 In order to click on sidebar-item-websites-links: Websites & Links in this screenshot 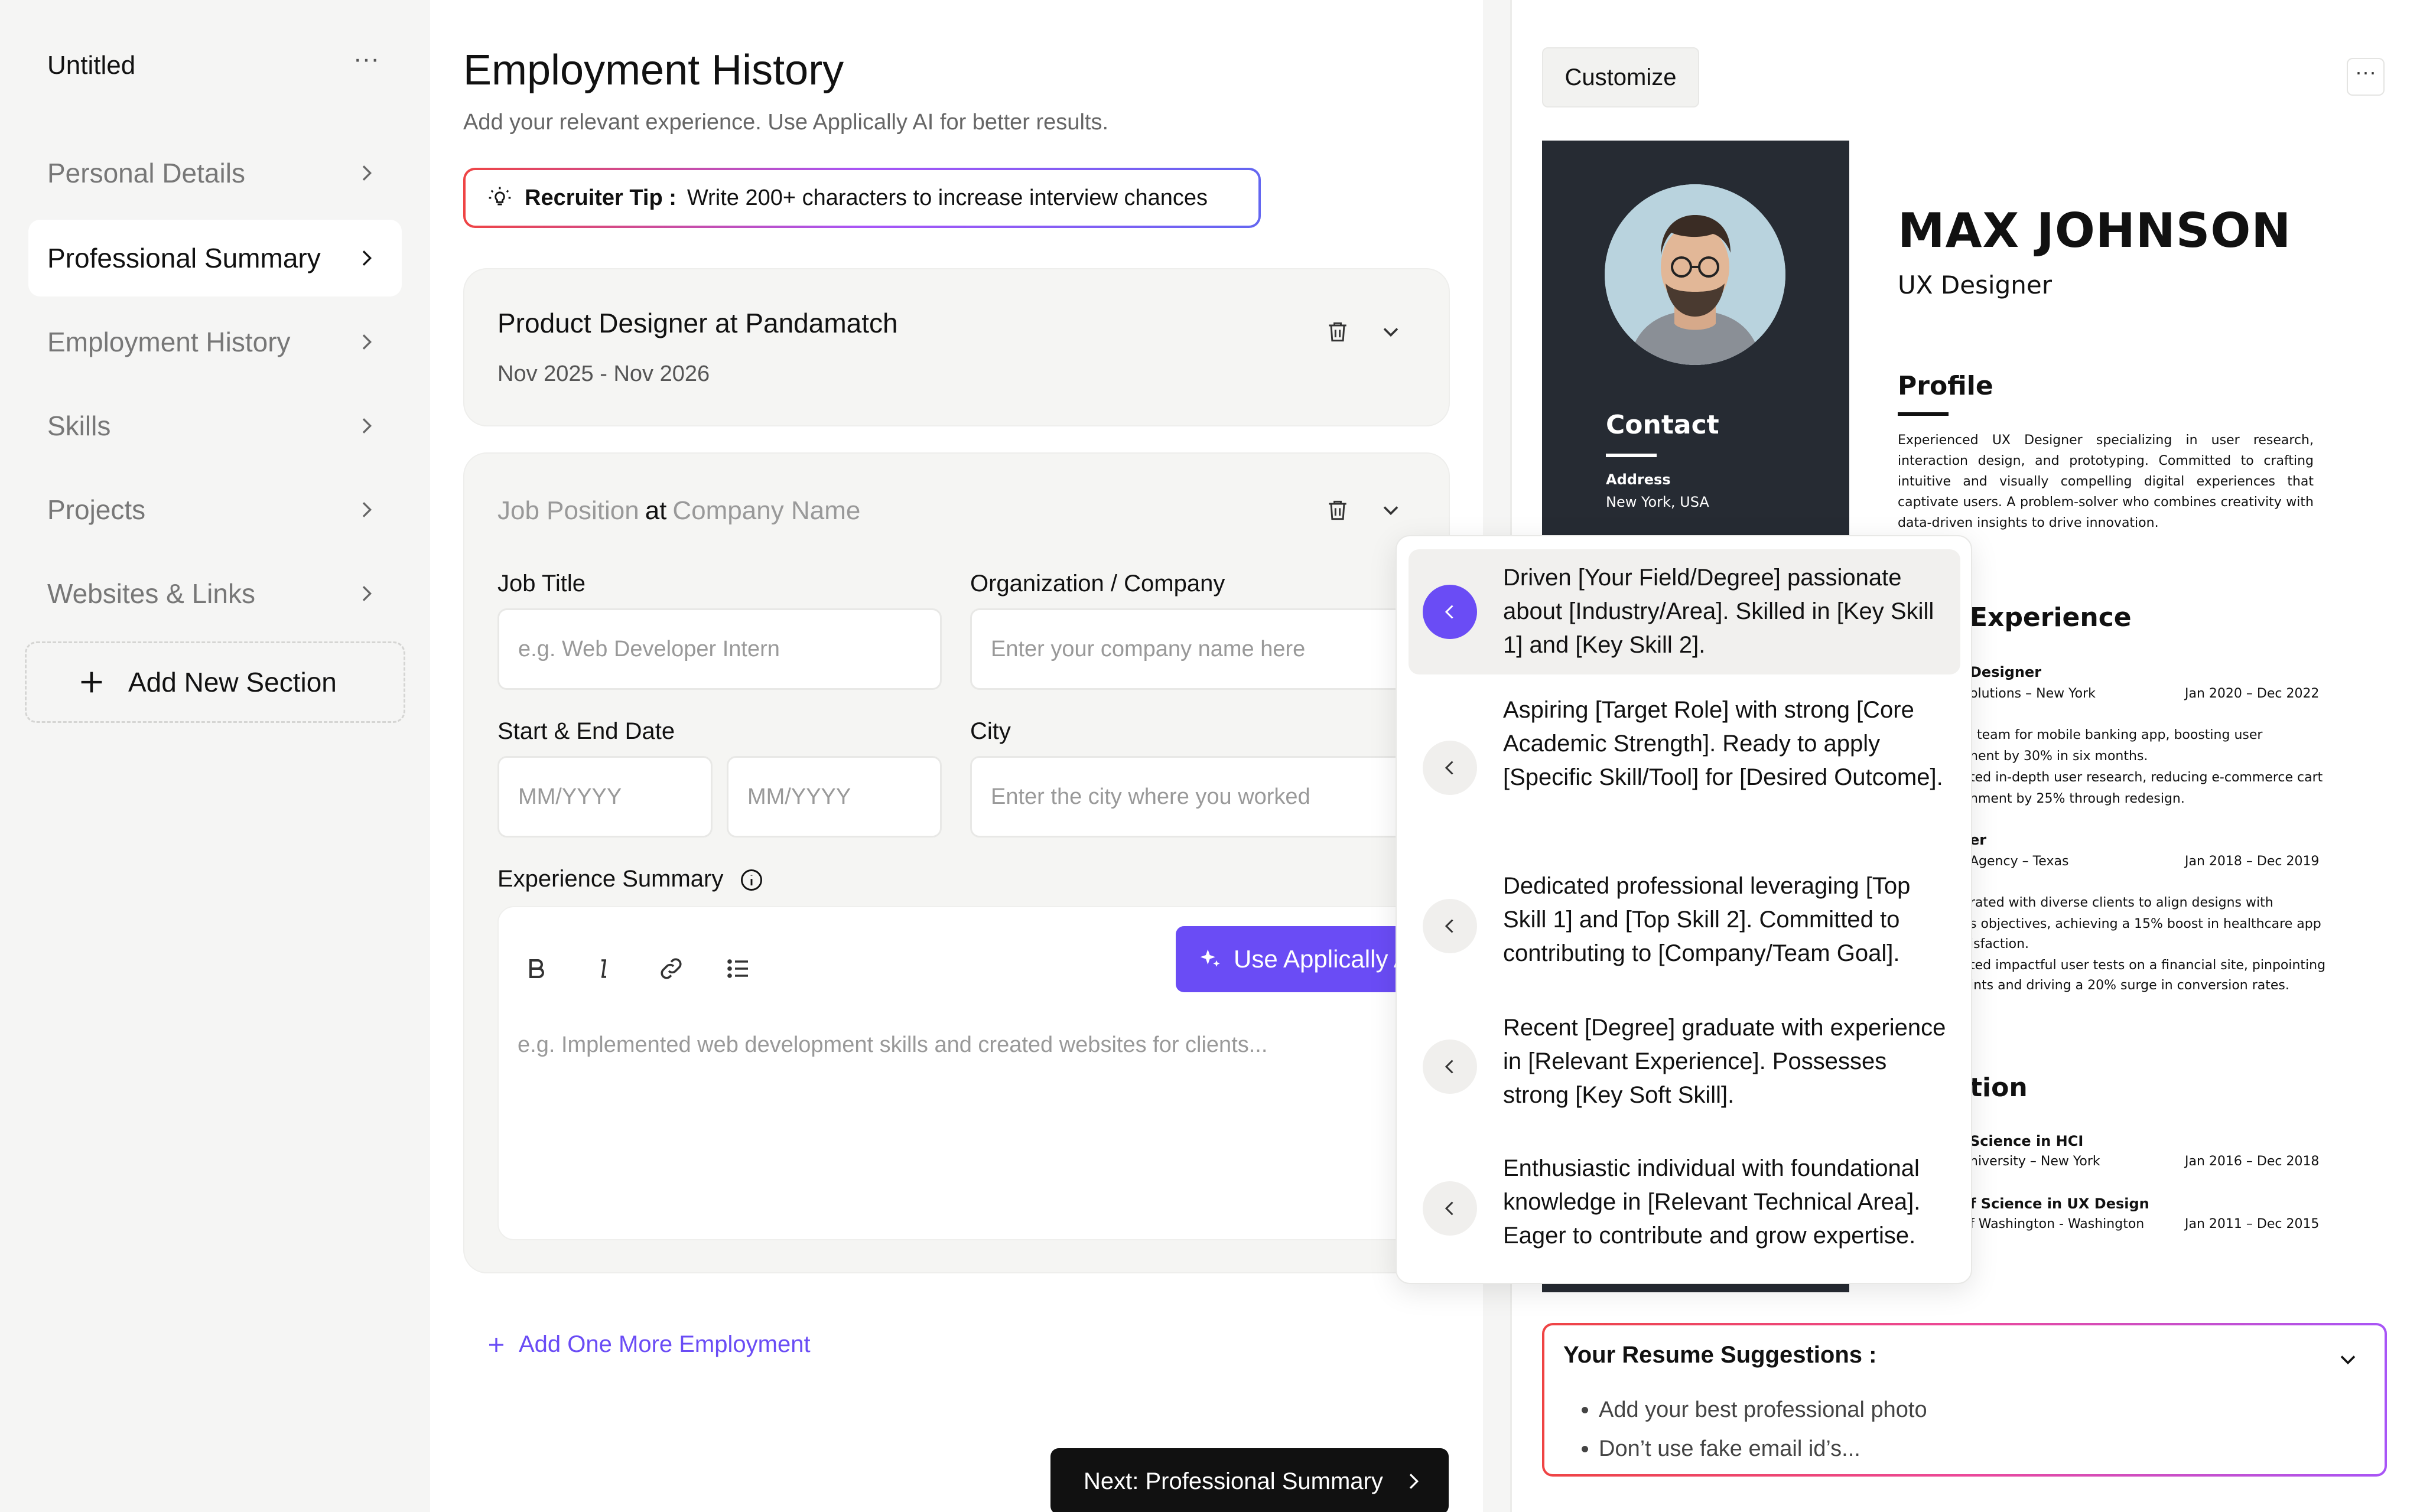, I will do `click(215, 593)`.